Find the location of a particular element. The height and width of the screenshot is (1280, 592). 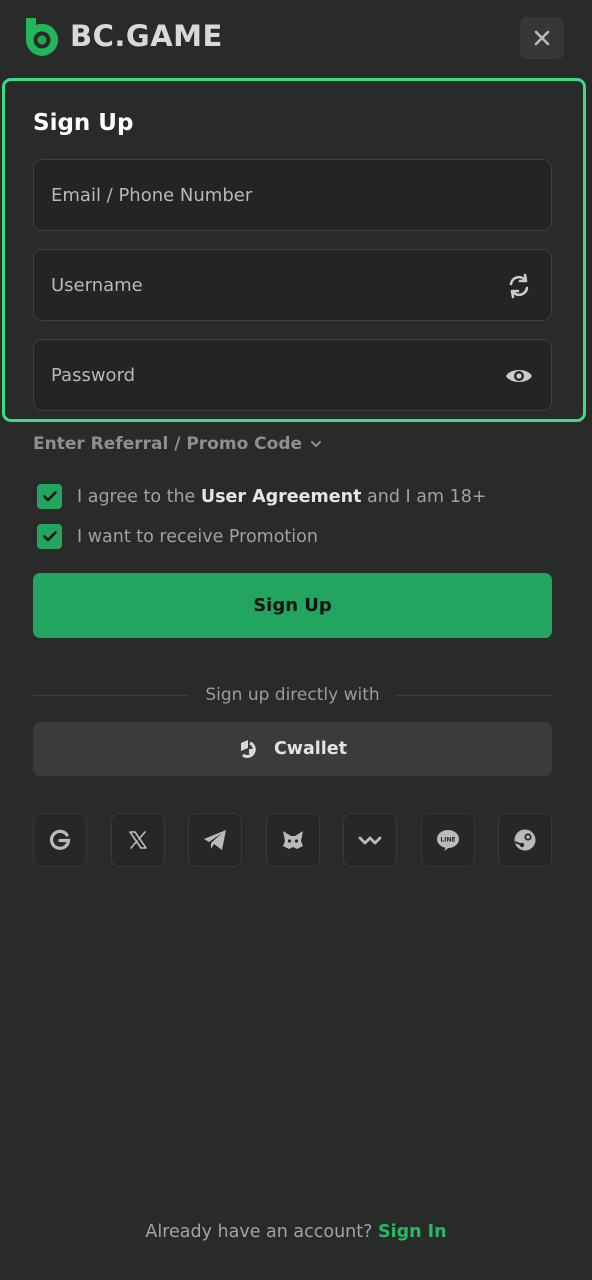

divider: Sign up directly with is located at coordinates (292, 695).